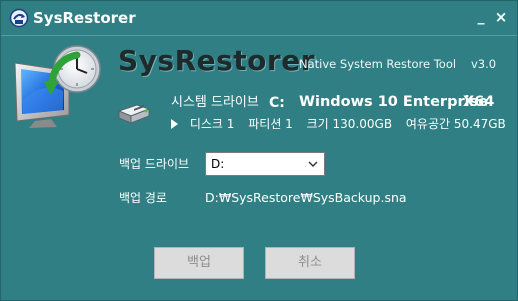  What do you see at coordinates (154, 164) in the screenshot?
I see `backup-drive-label: 백업 드라이브` at bounding box center [154, 164].